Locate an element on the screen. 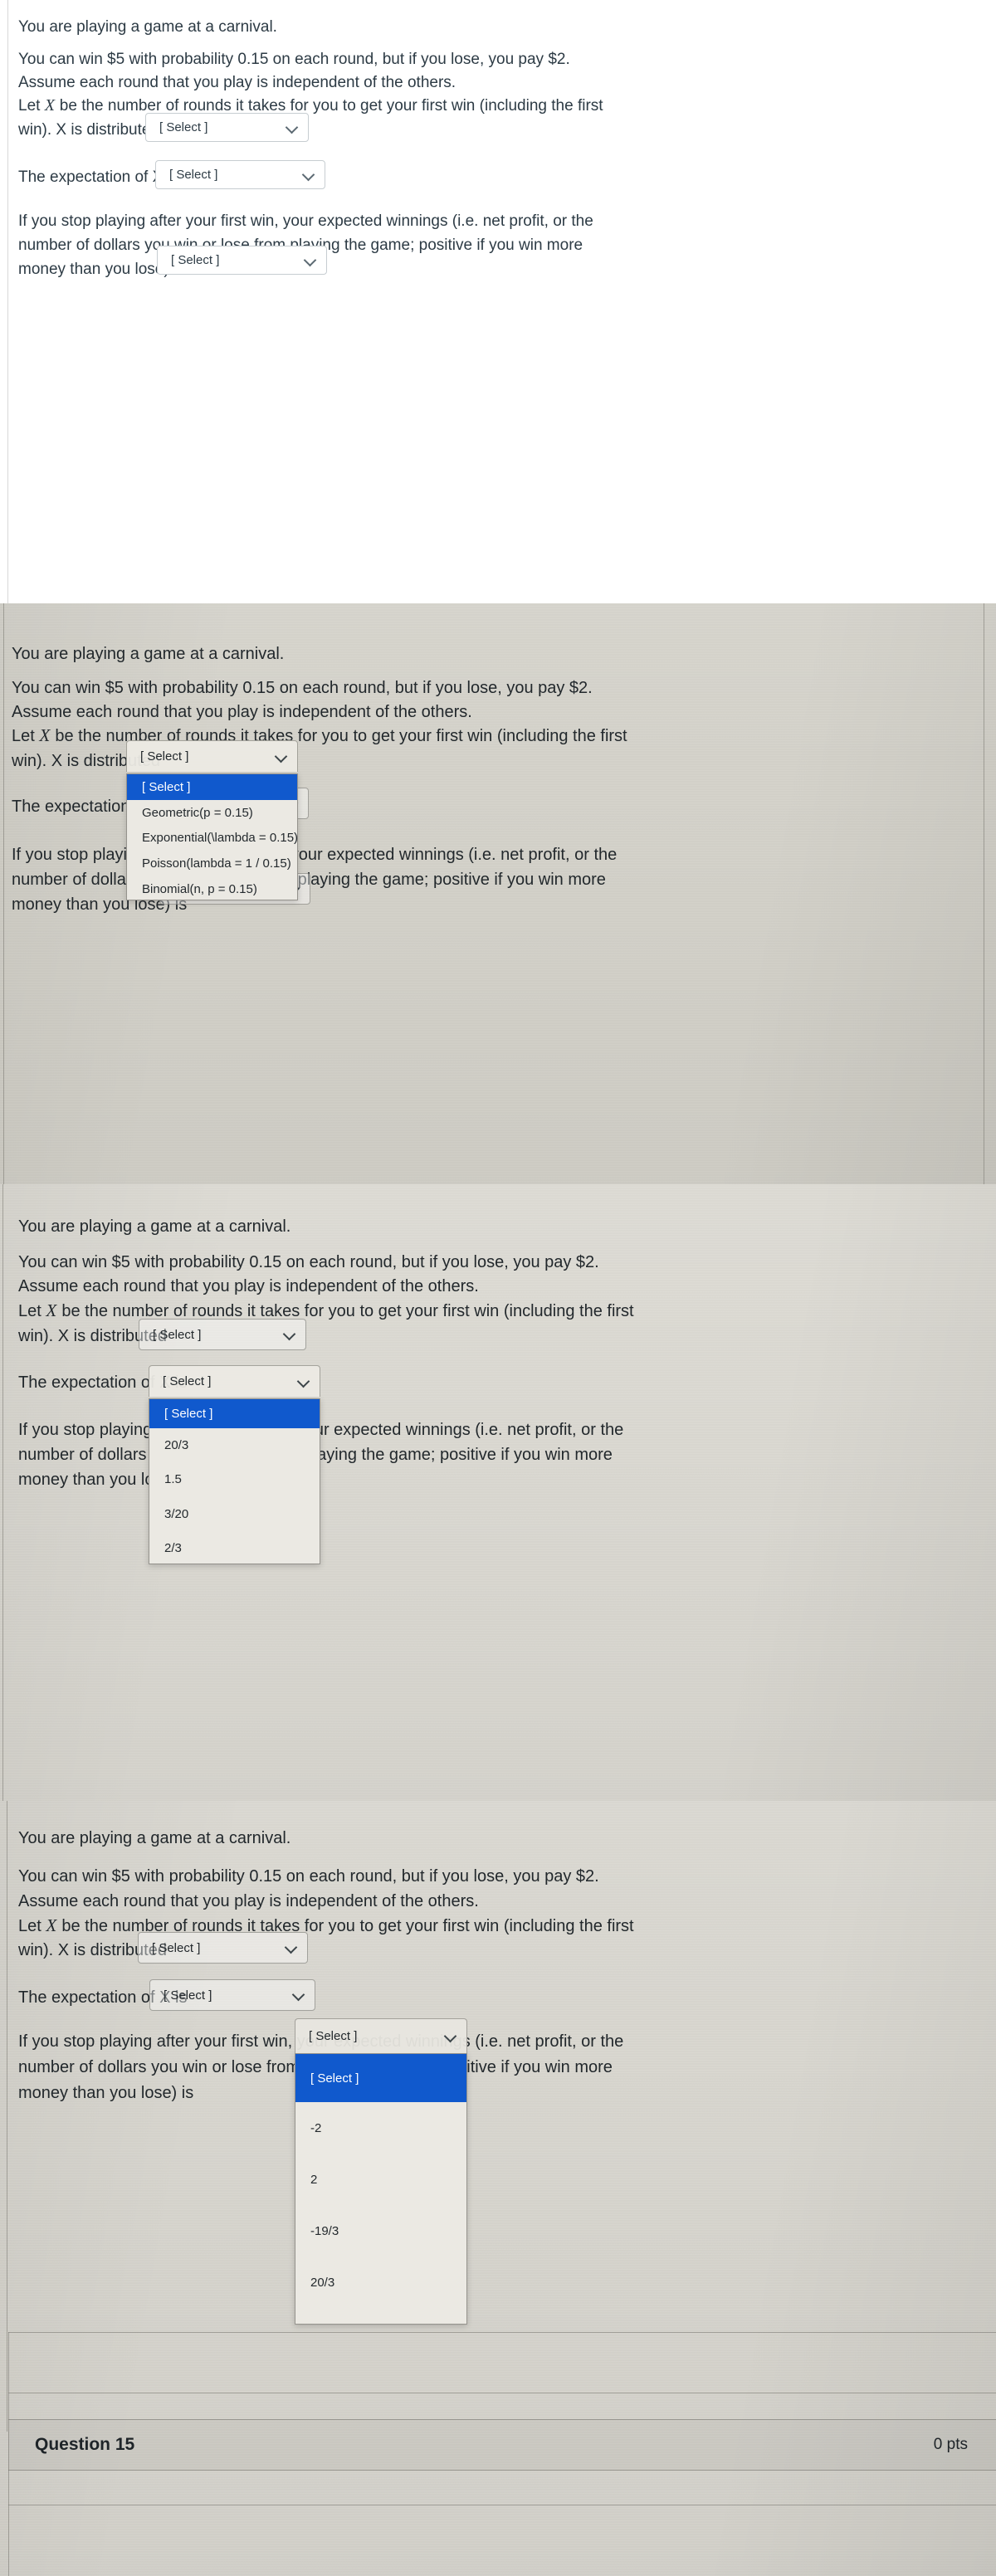 The height and width of the screenshot is (2576, 996). dropdown-option: -19/3 is located at coordinates (380, 2230).